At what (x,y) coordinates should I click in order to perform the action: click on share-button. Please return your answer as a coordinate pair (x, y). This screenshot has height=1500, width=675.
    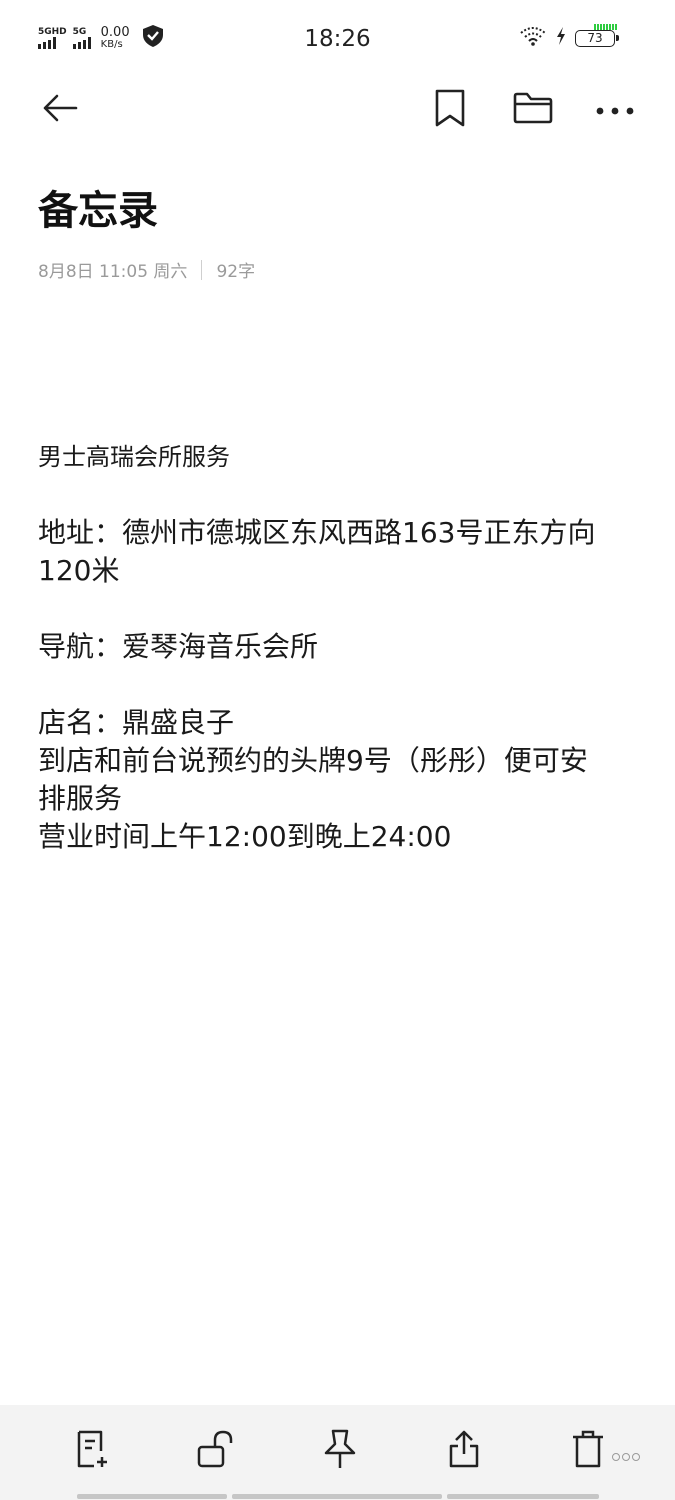
    Looking at the image, I should click on (464, 1451).